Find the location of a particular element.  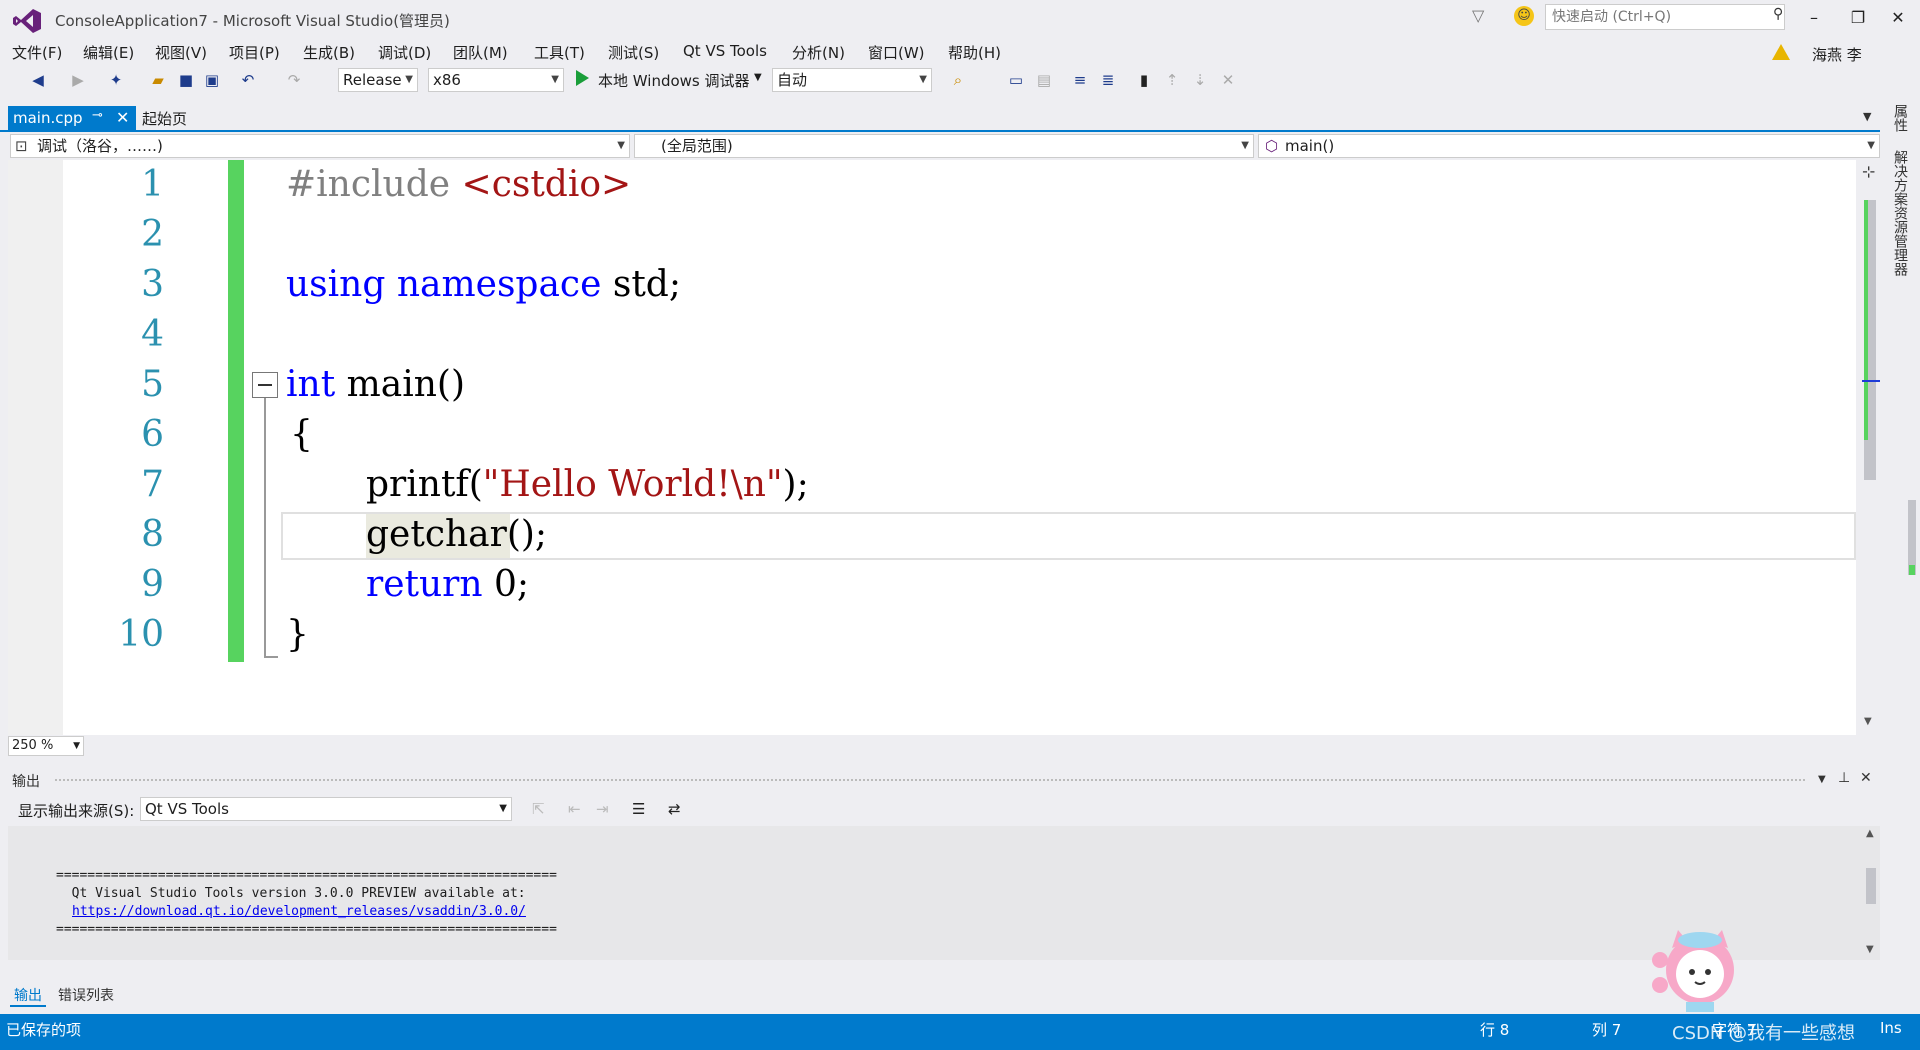

start-debugger-button: 本地 Windows 调试器 is located at coordinates (674, 80).